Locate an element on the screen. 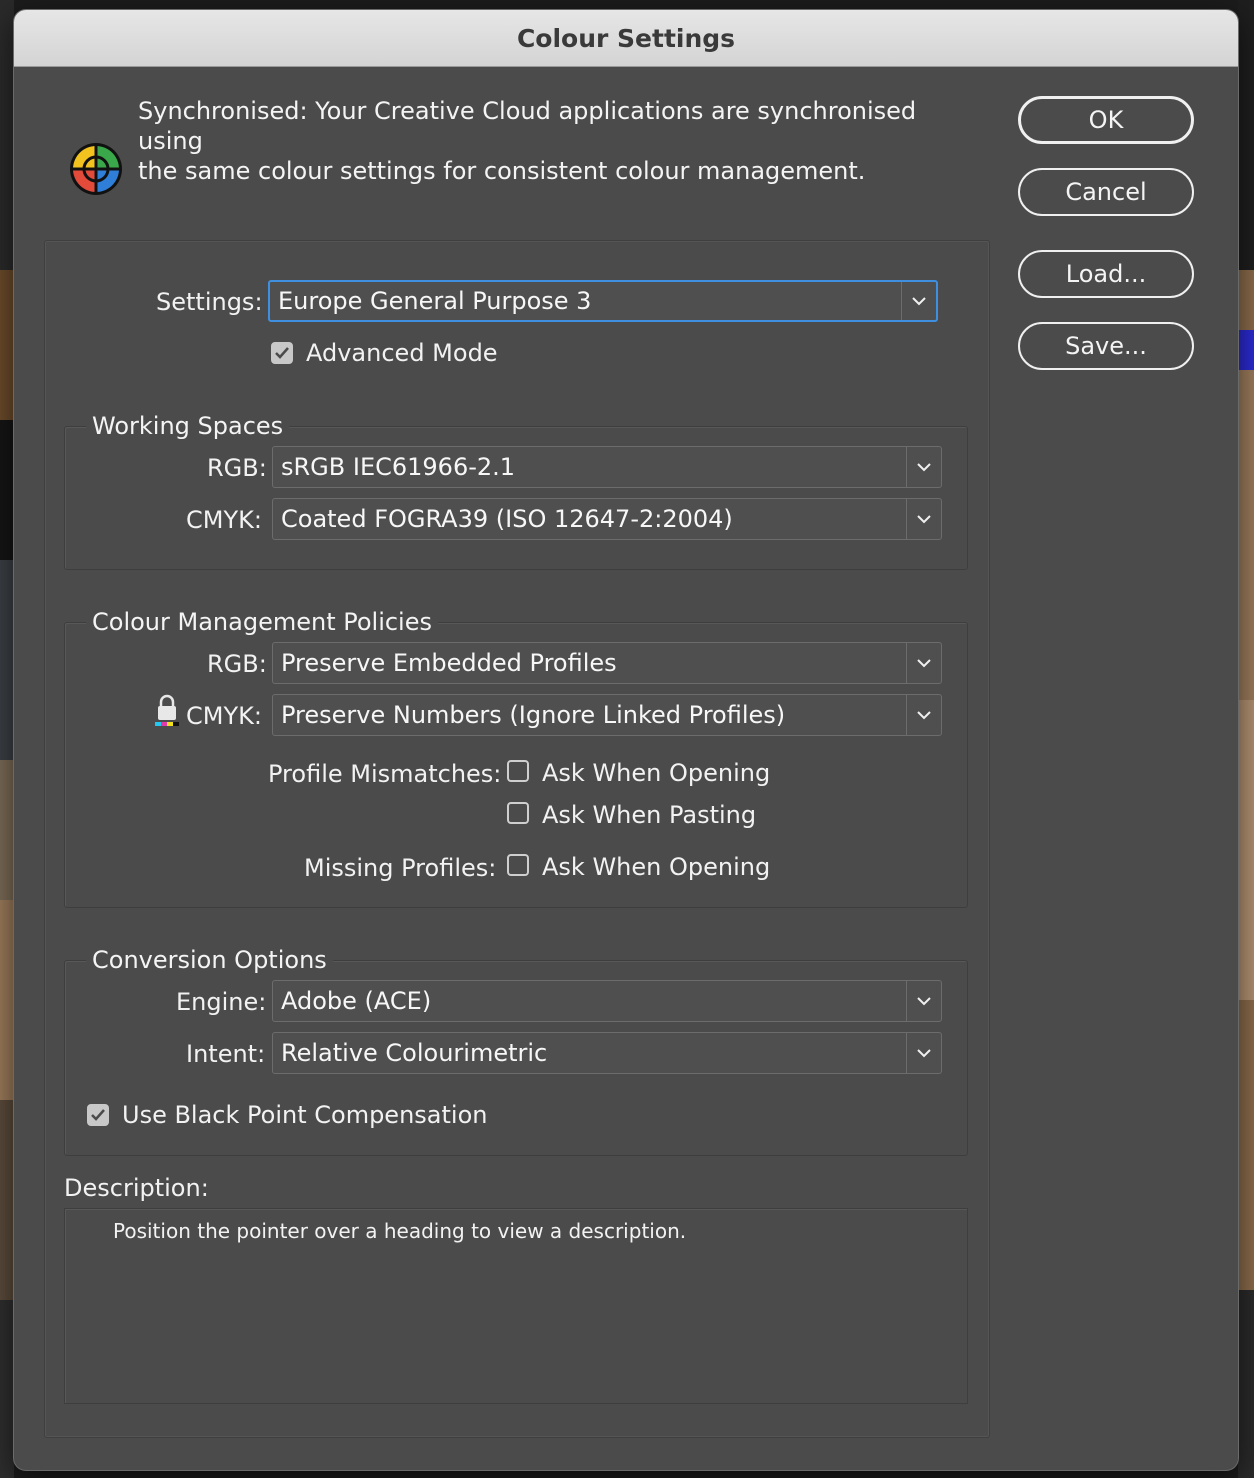 The height and width of the screenshot is (1478, 1254). ws-cmyk-select: Coated FOGRA39 (ISO 12647-2:2004) is located at coordinates (607, 519).